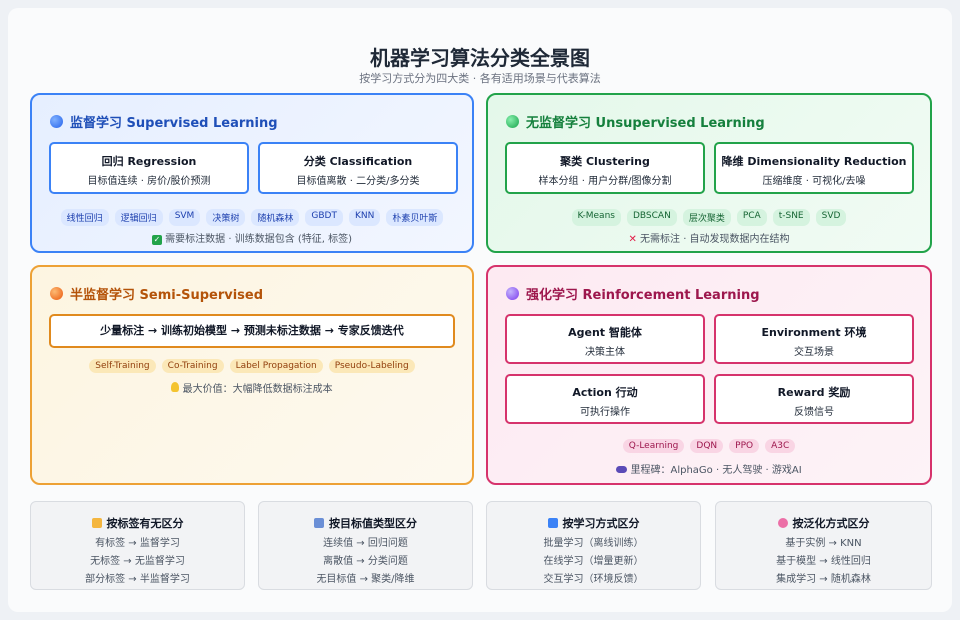 The height and width of the screenshot is (620, 960). What do you see at coordinates (415, 217) in the screenshot?
I see `algo-tag: 朴素贝叶斯` at bounding box center [415, 217].